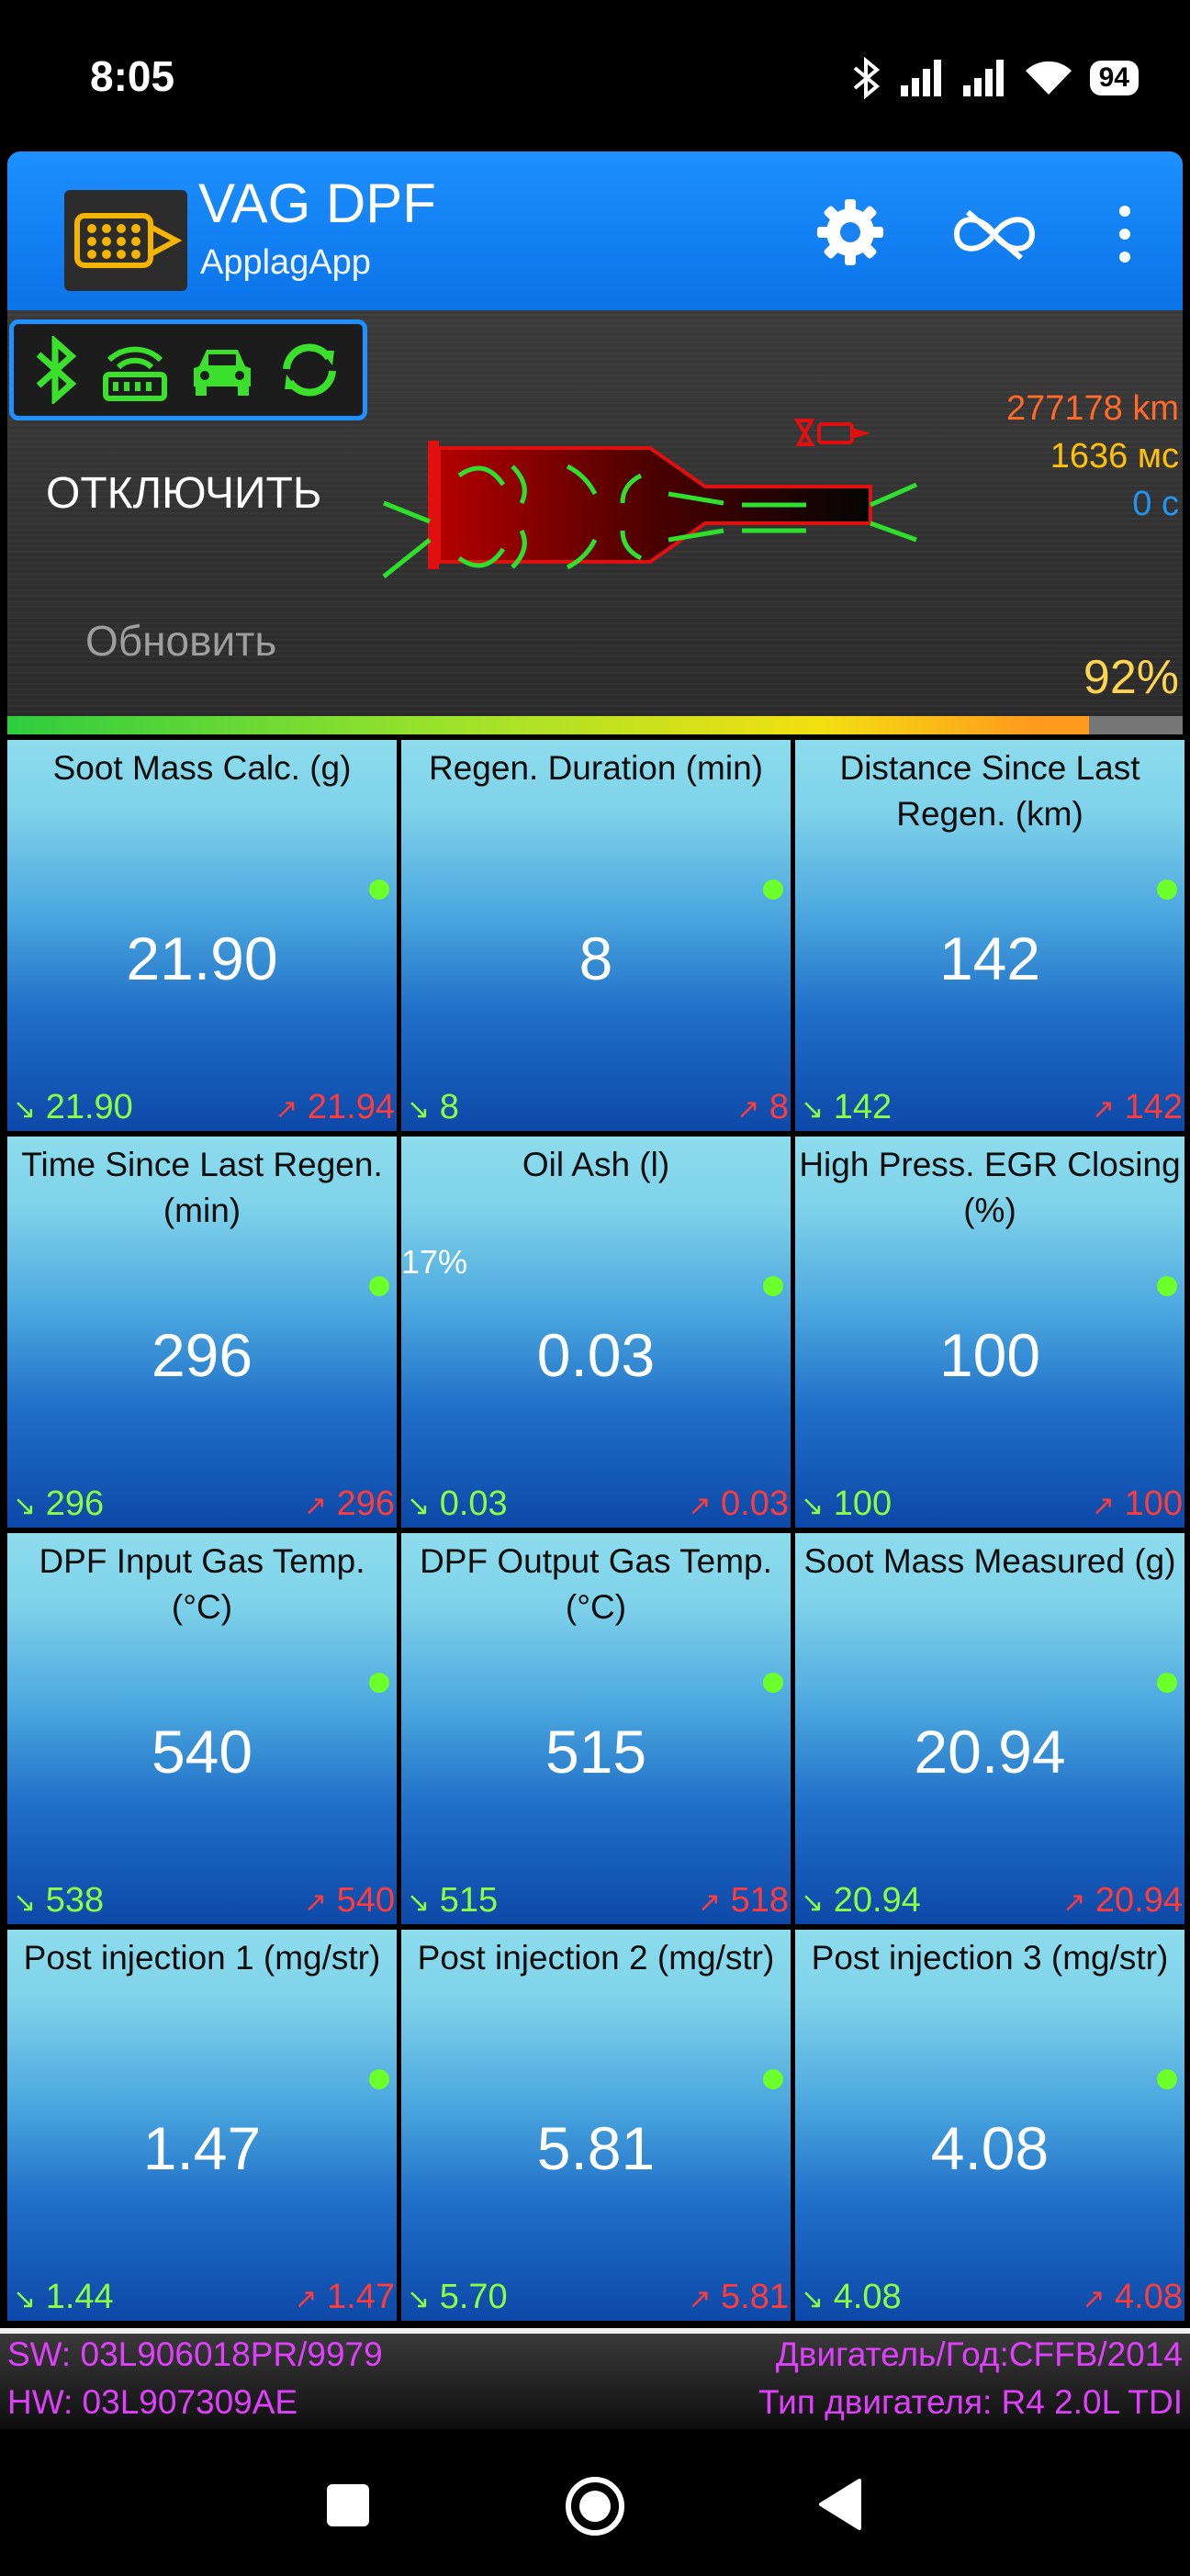 The width and height of the screenshot is (1190, 2576). What do you see at coordinates (180, 641) in the screenshot?
I see `refresh-button: Обновить` at bounding box center [180, 641].